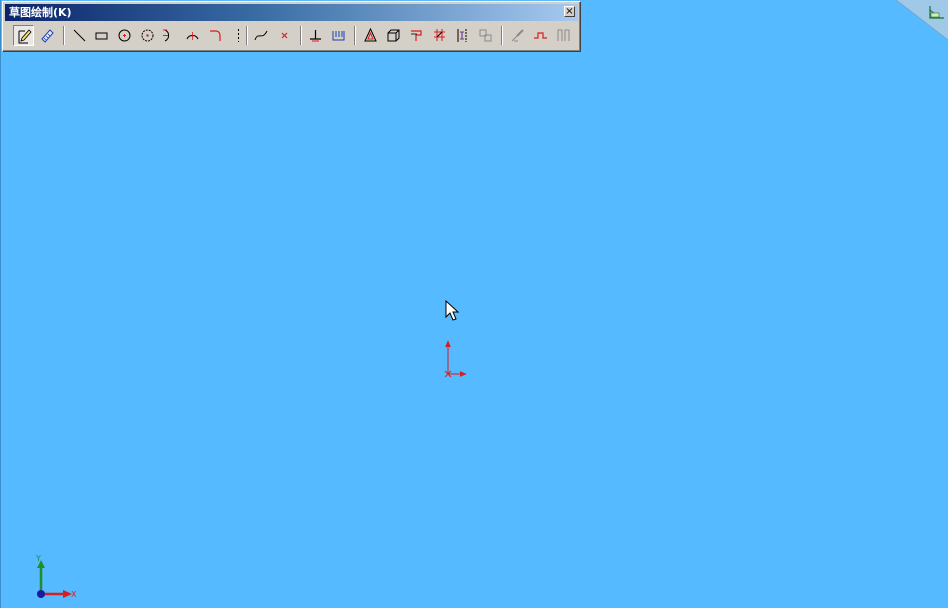 The image size is (948, 608). What do you see at coordinates (40, 12) in the screenshot?
I see `toolbar-title: 草图绘制(K)` at bounding box center [40, 12].